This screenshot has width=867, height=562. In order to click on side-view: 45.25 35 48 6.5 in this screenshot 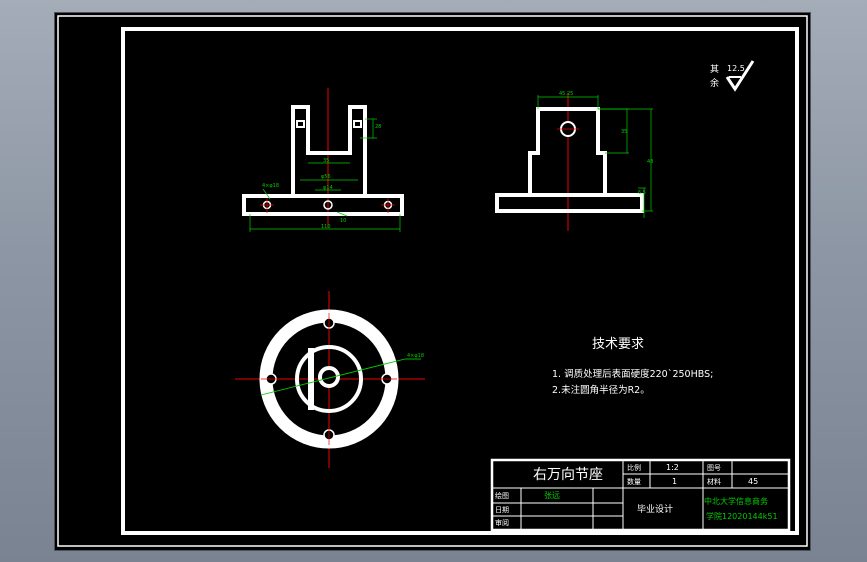, I will do `click(574, 161)`.